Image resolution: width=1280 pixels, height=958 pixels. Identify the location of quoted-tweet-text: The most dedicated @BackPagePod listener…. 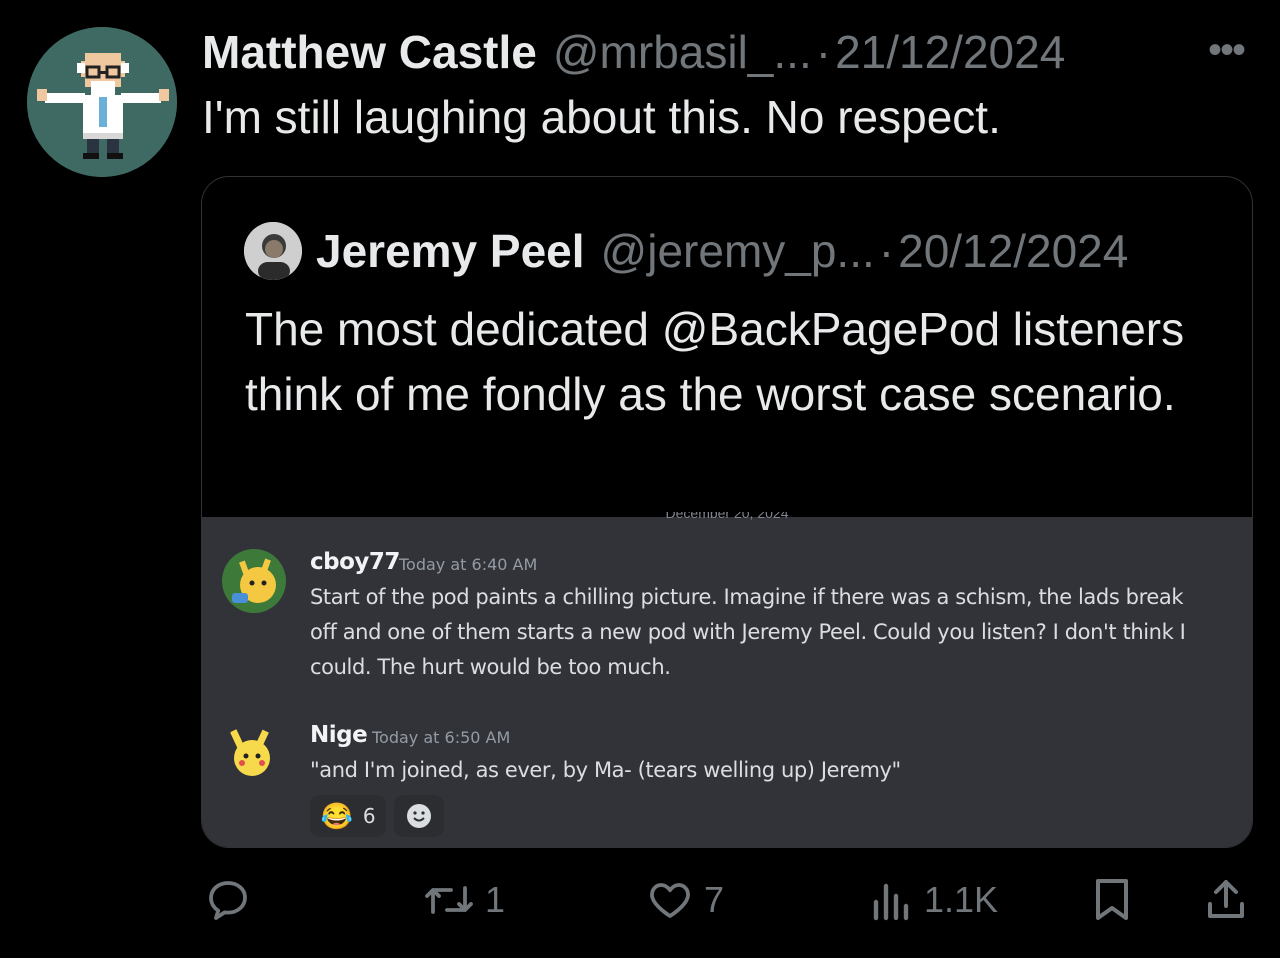
(715, 361).